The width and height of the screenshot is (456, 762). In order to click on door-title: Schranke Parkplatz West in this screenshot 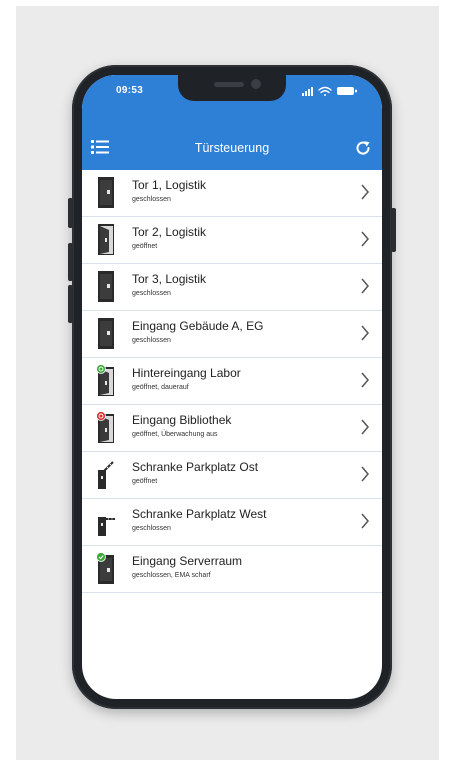, I will do `click(199, 514)`.